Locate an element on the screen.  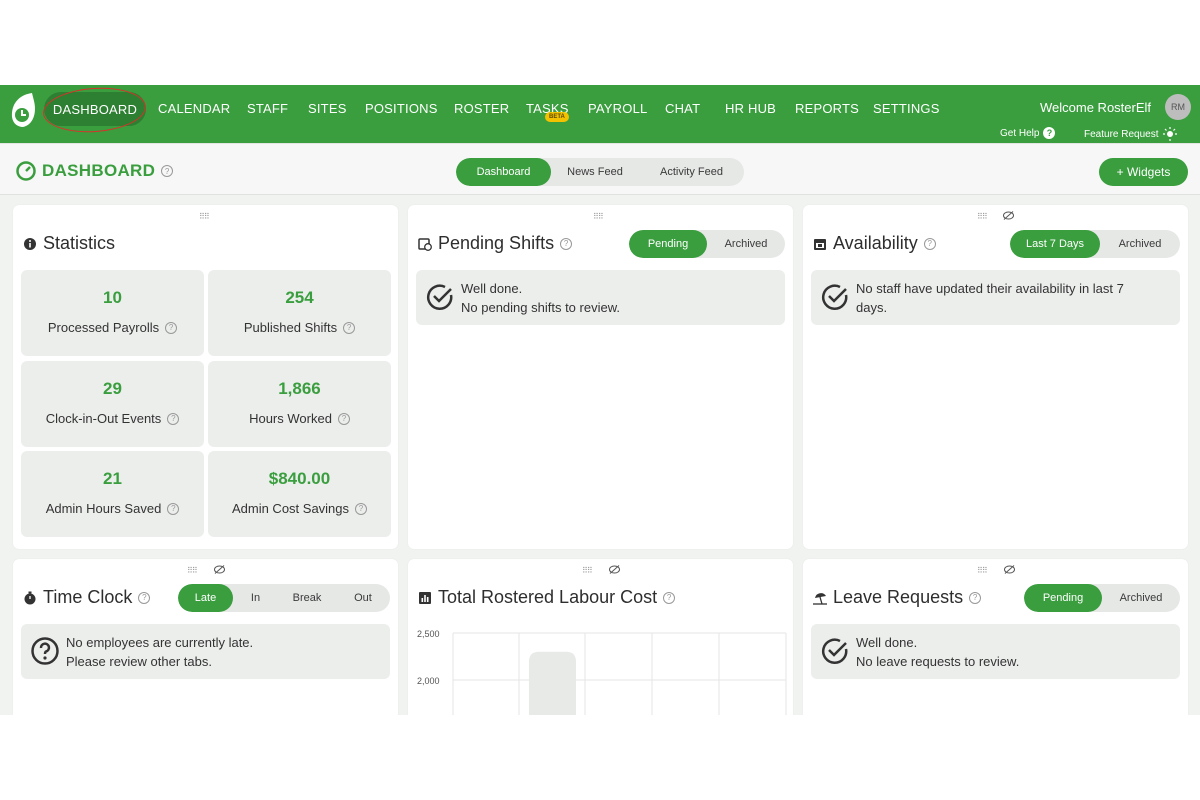
stat-tile: 254 Published Shifts? is located at coordinates (299, 313).